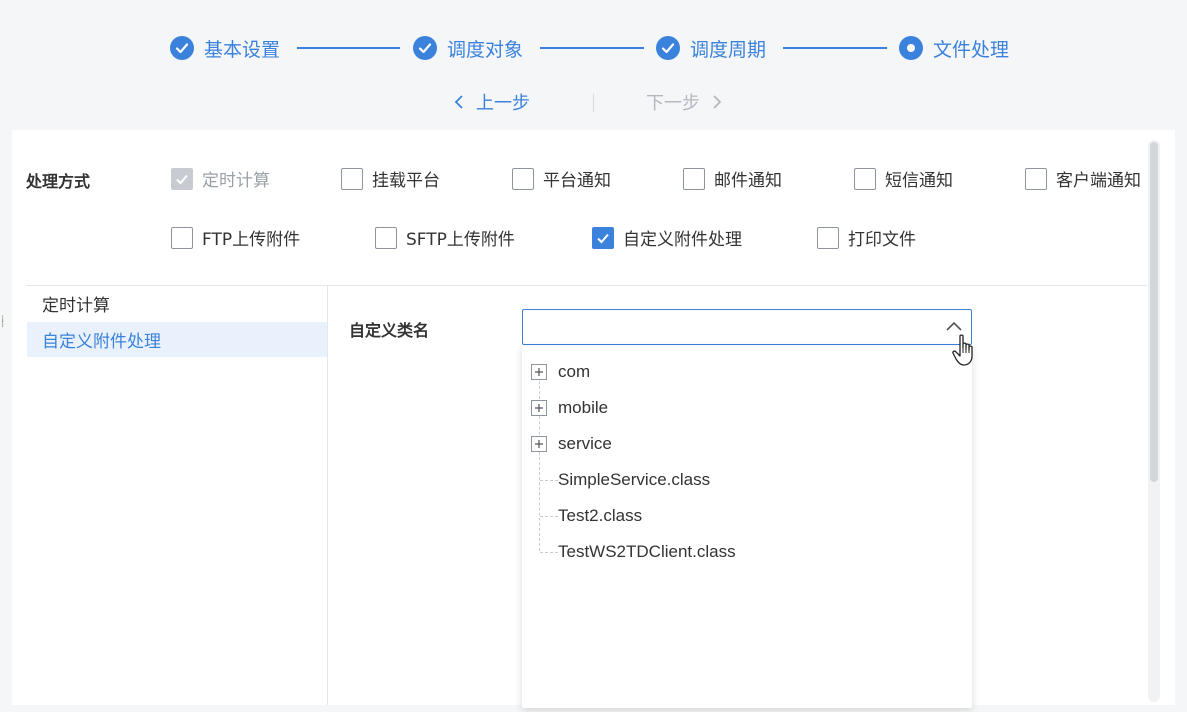 The height and width of the screenshot is (712, 1187). What do you see at coordinates (583, 407) in the screenshot?
I see `tree-node-label: mobile` at bounding box center [583, 407].